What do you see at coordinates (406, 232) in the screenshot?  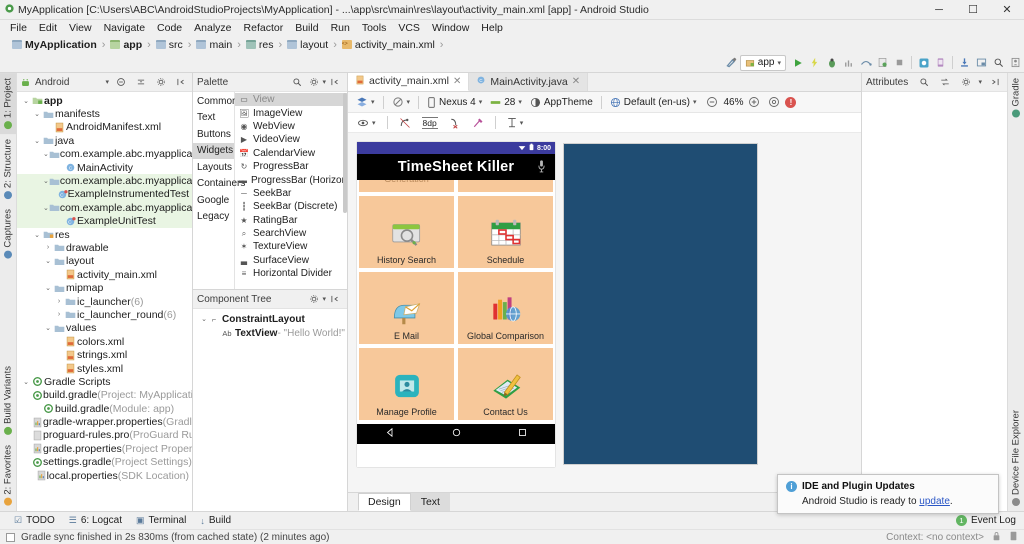 I see `preview-tile-history-search: History Search` at bounding box center [406, 232].